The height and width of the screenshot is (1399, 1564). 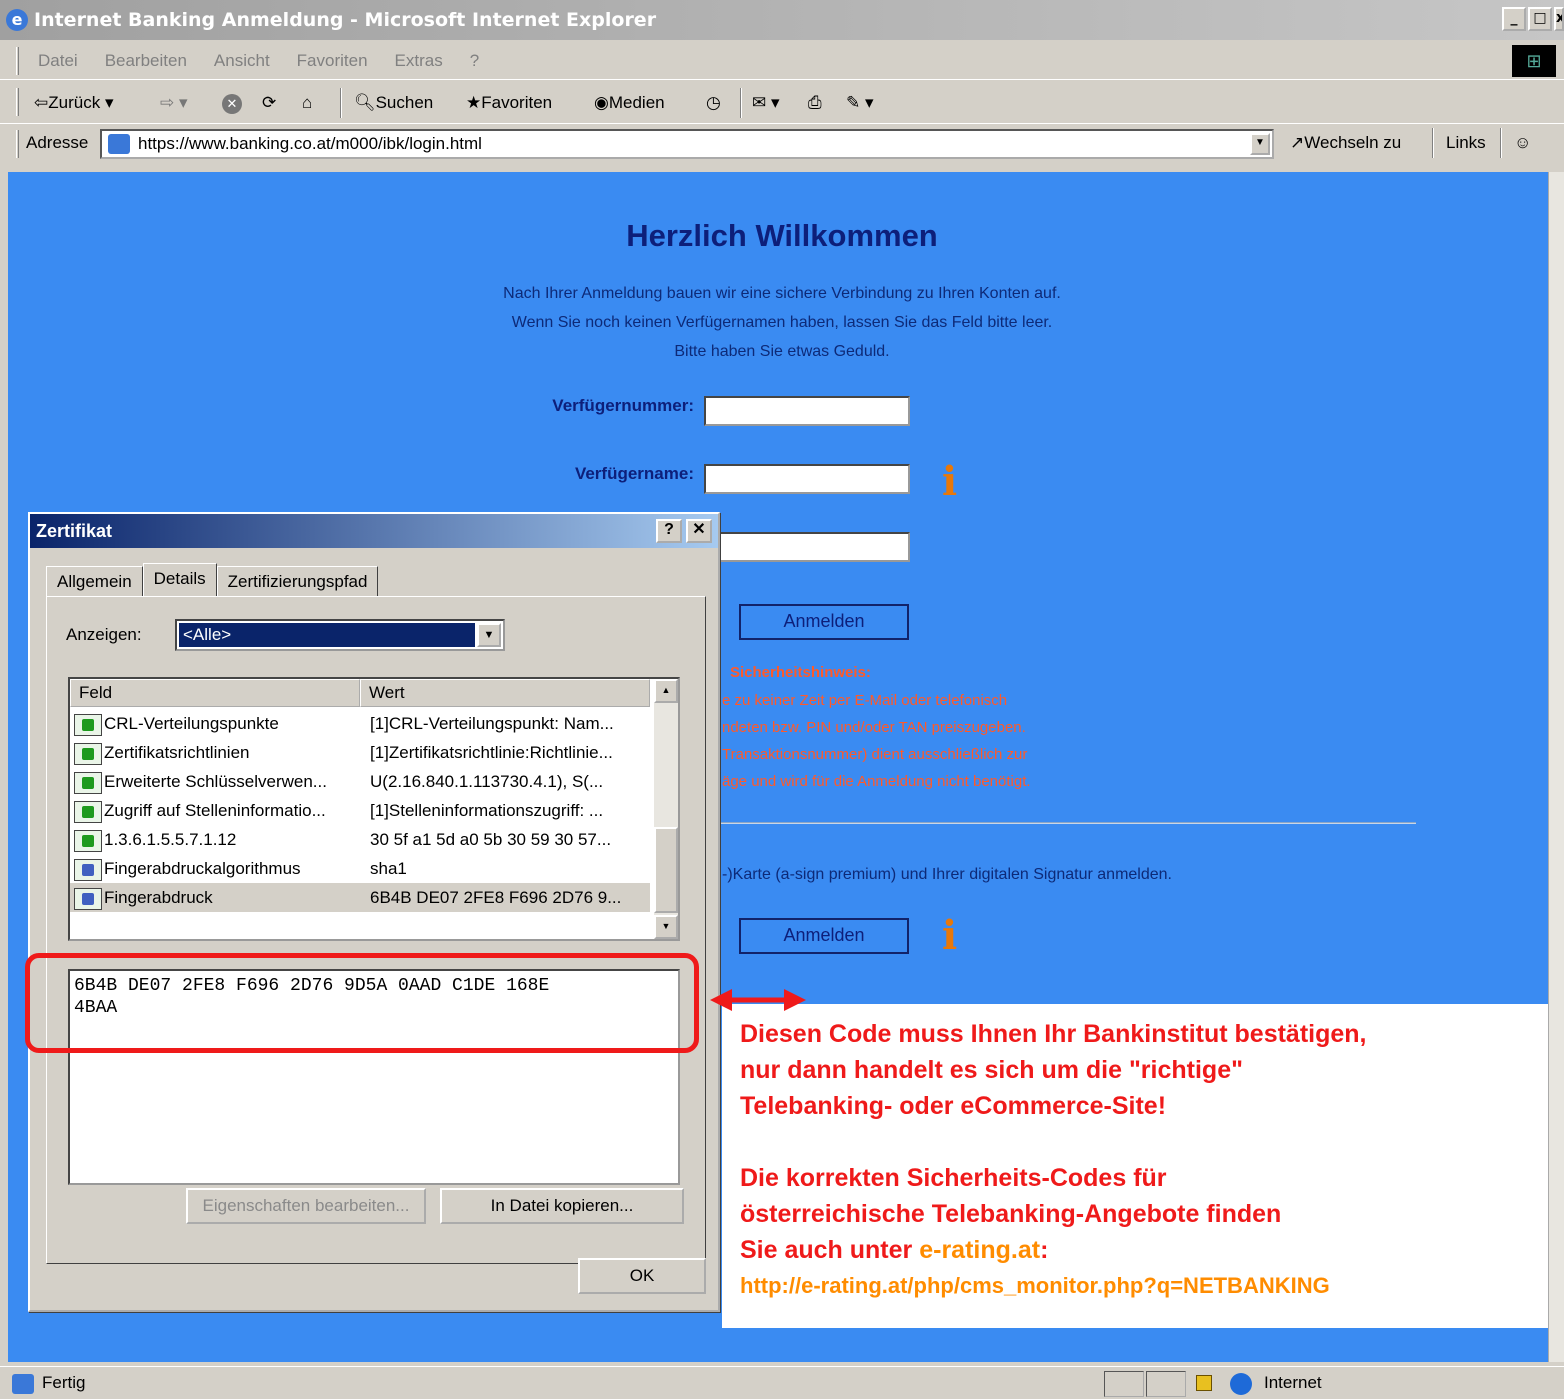 What do you see at coordinates (297, 581) in the screenshot?
I see `tab-zertifizierungspfad: Zertifizierungspfad` at bounding box center [297, 581].